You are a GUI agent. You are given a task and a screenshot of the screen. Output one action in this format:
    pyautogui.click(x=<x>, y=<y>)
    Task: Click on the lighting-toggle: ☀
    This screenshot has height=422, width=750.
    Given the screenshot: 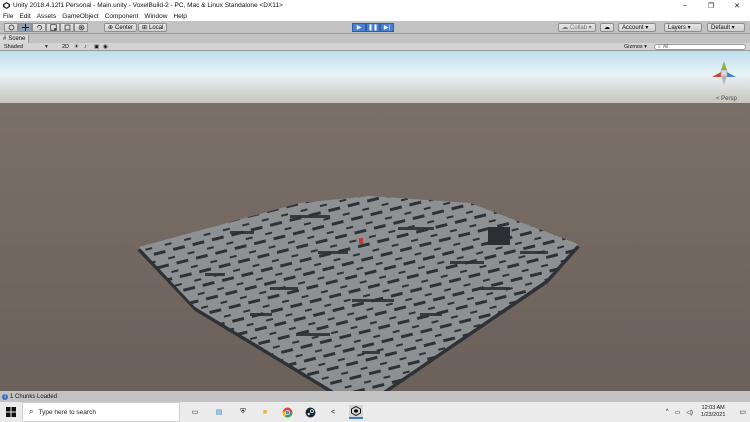 What is the action you would take?
    pyautogui.click(x=76, y=47)
    